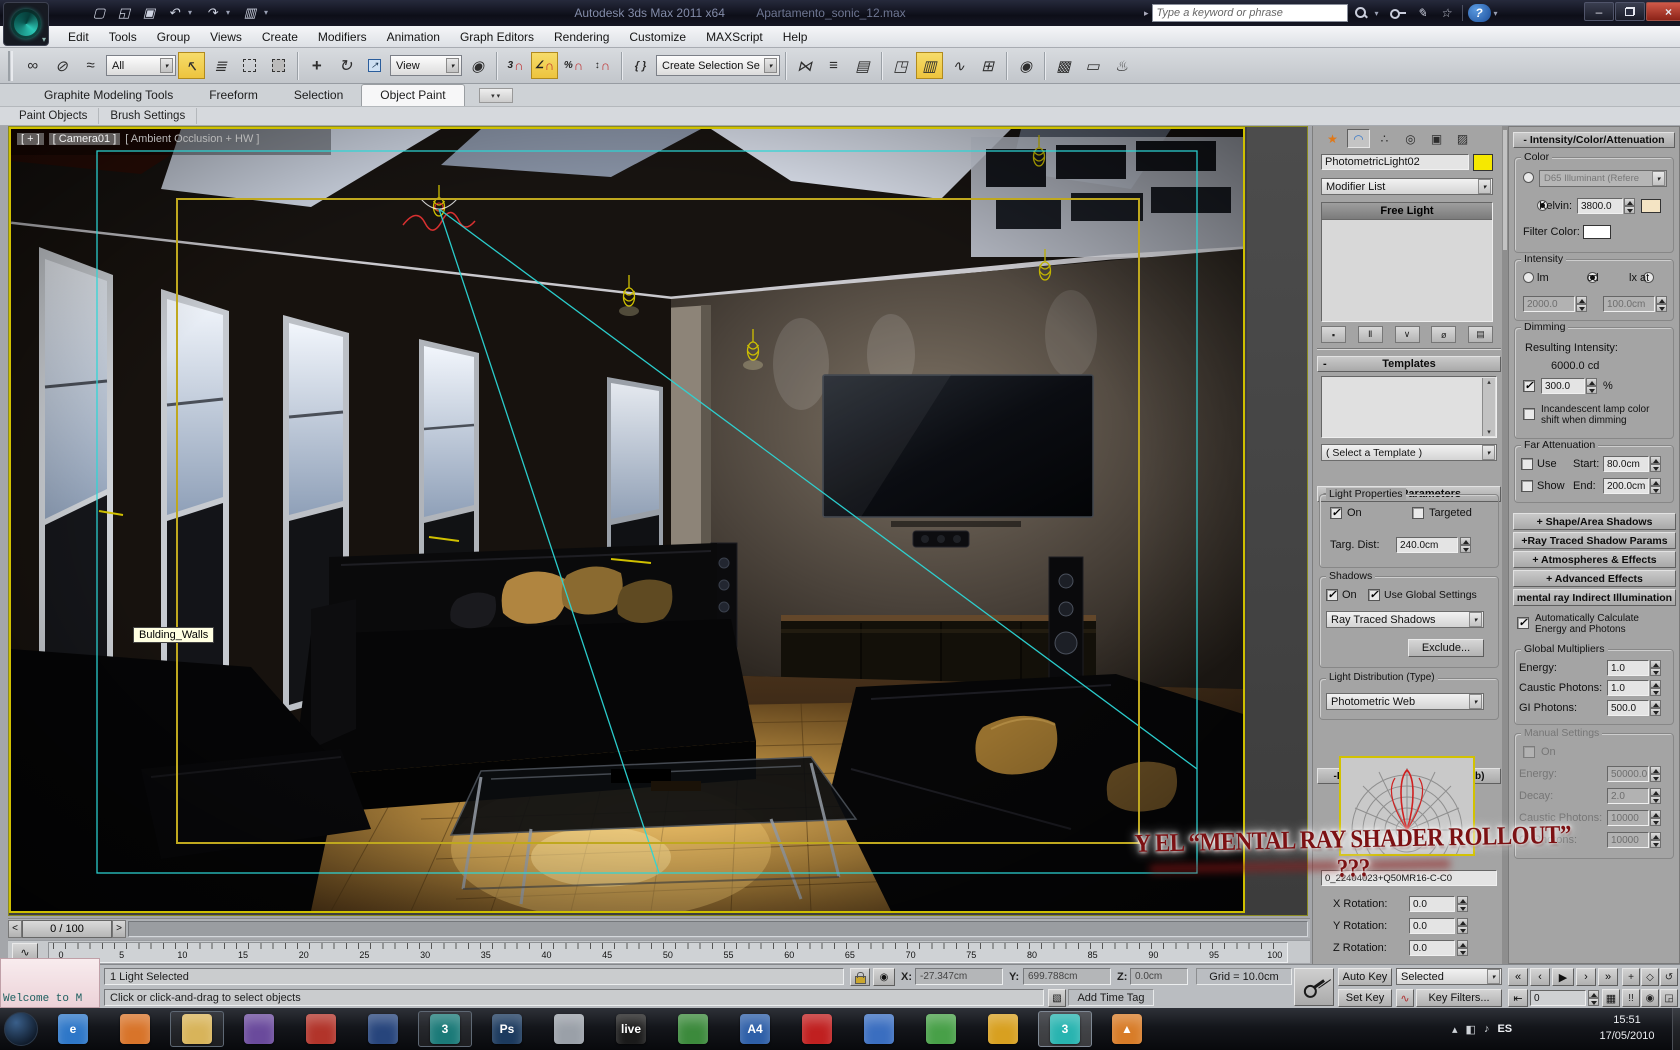  I want to click on frame-spinner, so click(1593, 998).